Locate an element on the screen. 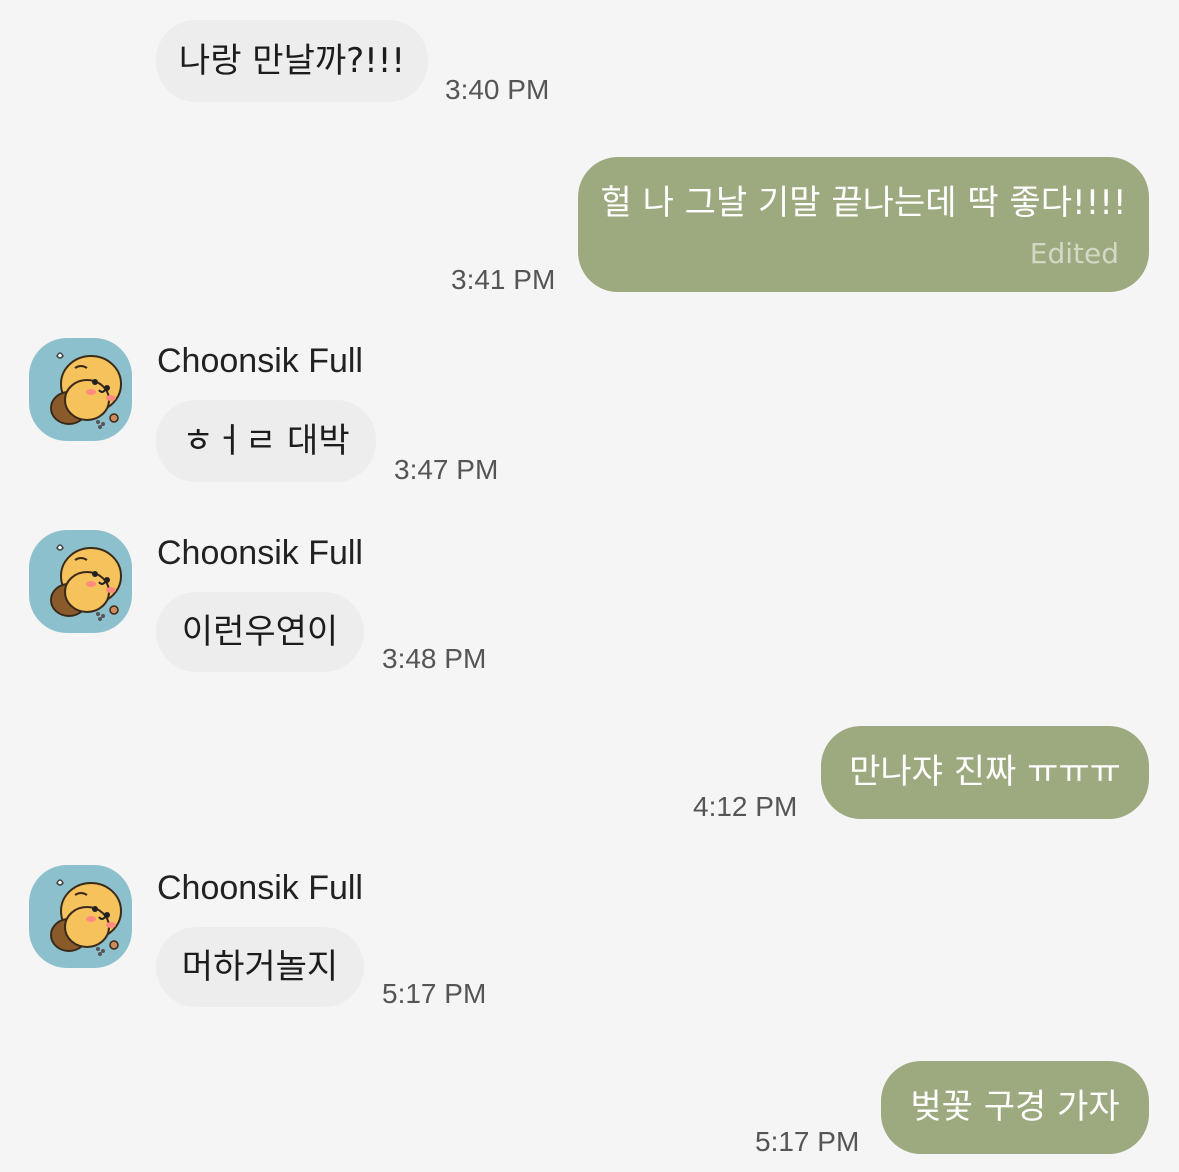 The image size is (1179, 1172). message-text: 이런우연이 is located at coordinates (260, 632).